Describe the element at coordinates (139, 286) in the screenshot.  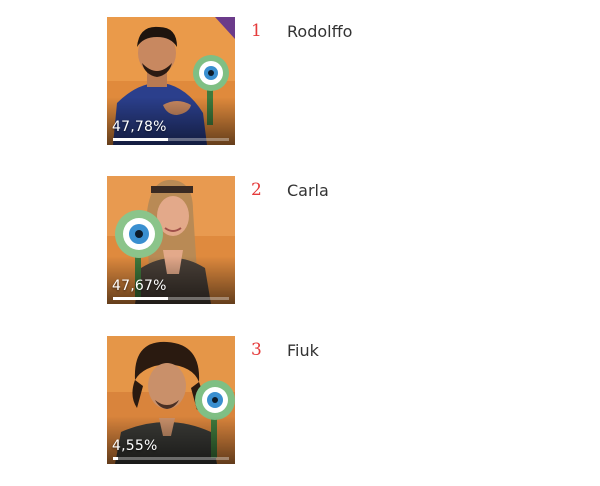
I see `vote-percentage: 47,67%` at that location.